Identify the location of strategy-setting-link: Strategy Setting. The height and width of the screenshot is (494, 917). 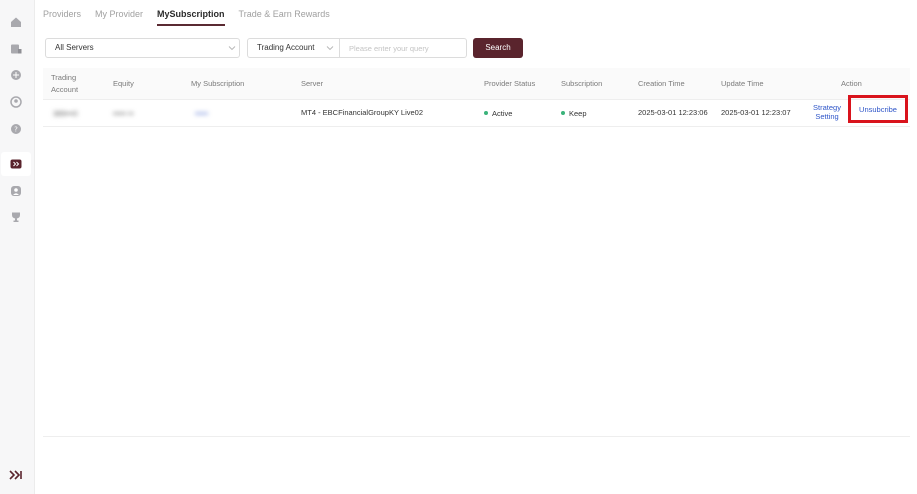
(827, 112).